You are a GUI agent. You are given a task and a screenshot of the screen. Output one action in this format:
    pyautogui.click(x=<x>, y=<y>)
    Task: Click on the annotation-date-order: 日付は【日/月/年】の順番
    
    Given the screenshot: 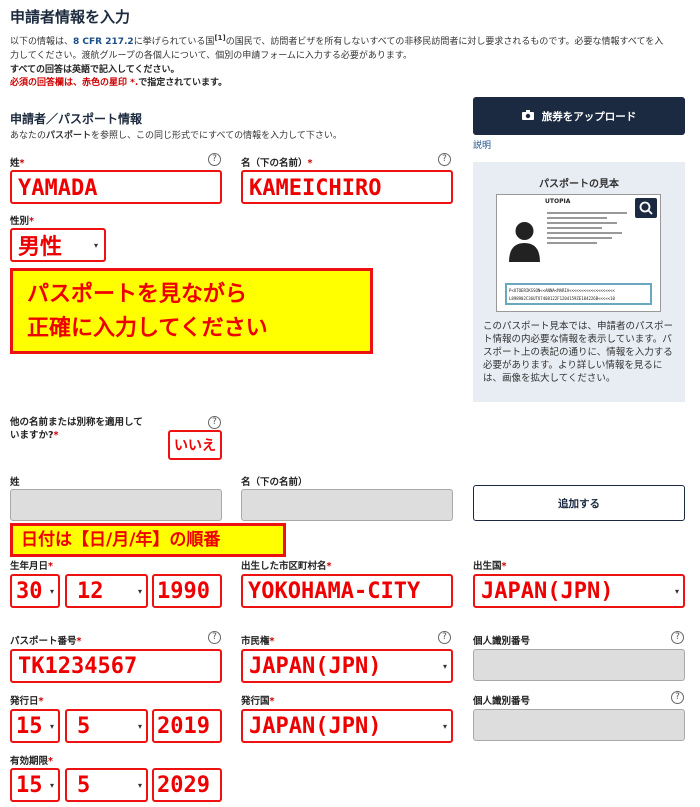 What is the action you would take?
    pyautogui.click(x=148, y=540)
    